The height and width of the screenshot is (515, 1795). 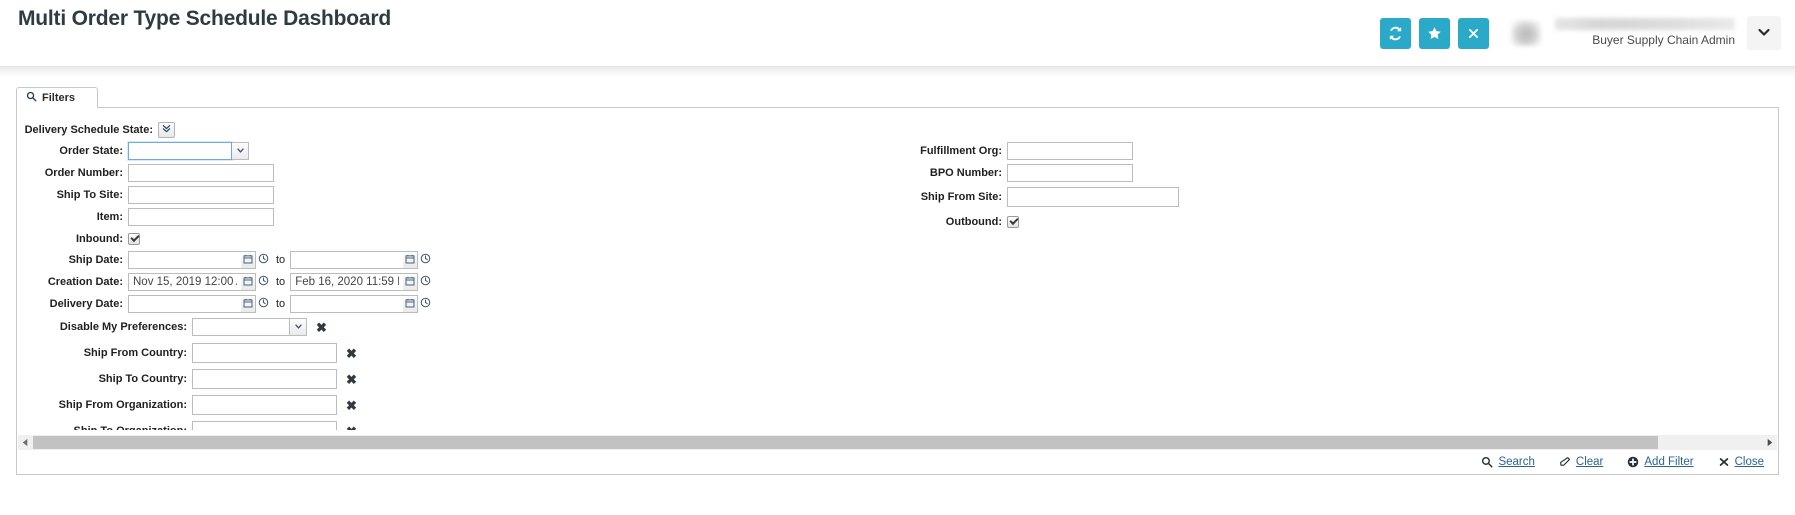 I want to click on delivery-date-to-calendar-button, so click(x=411, y=304).